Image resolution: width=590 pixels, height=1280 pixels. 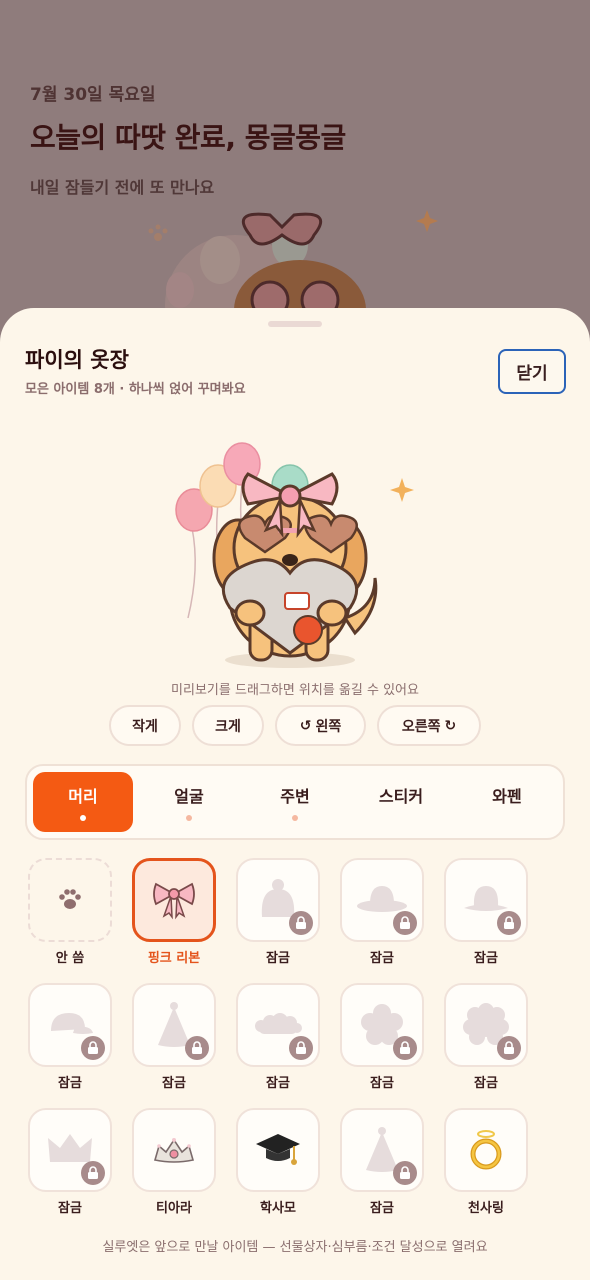 I want to click on smaller-label: 작게, so click(x=145, y=726).